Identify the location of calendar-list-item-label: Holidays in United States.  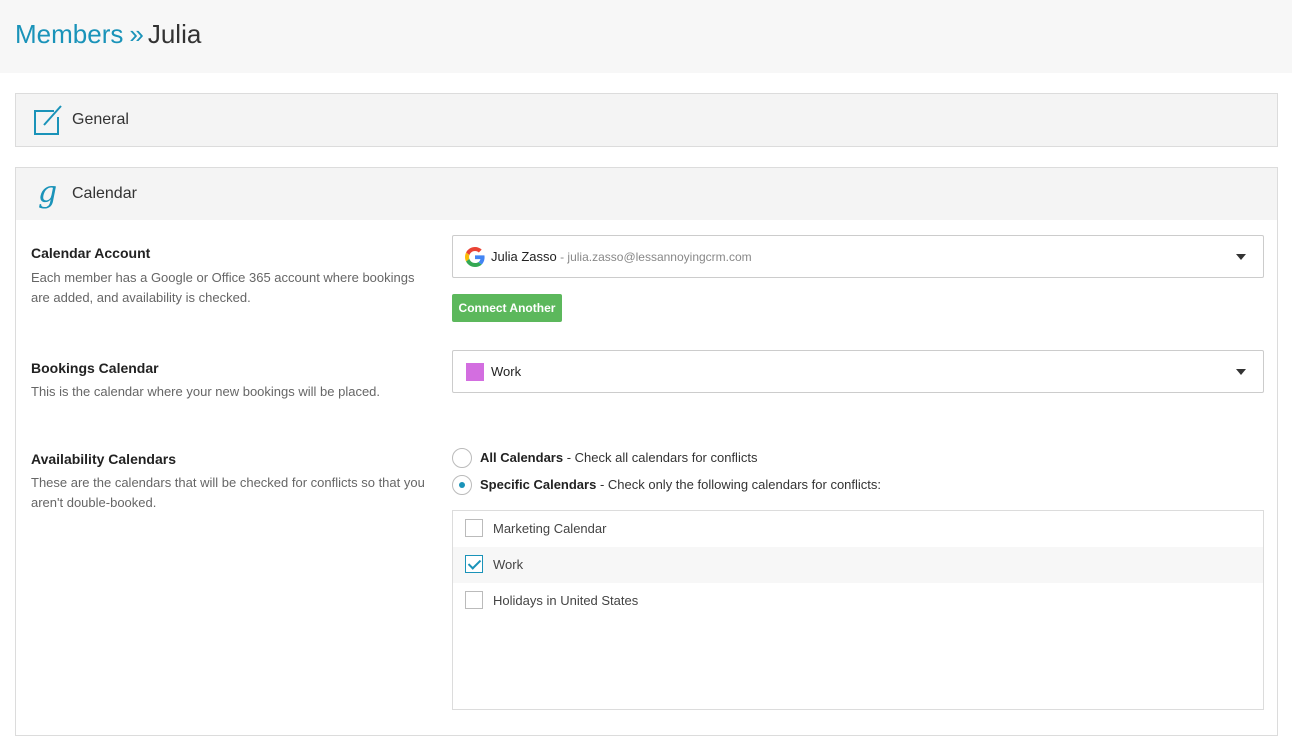
(566, 600).